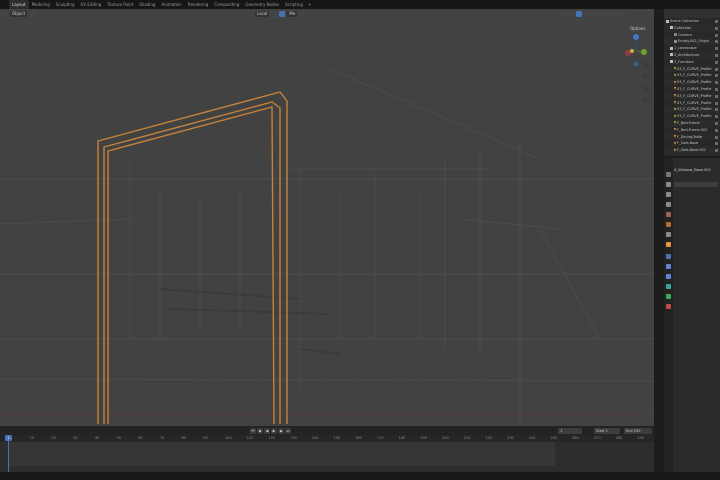 The image size is (720, 480). I want to click on jump-keyframe-back-icon: ◆, so click(260, 430).